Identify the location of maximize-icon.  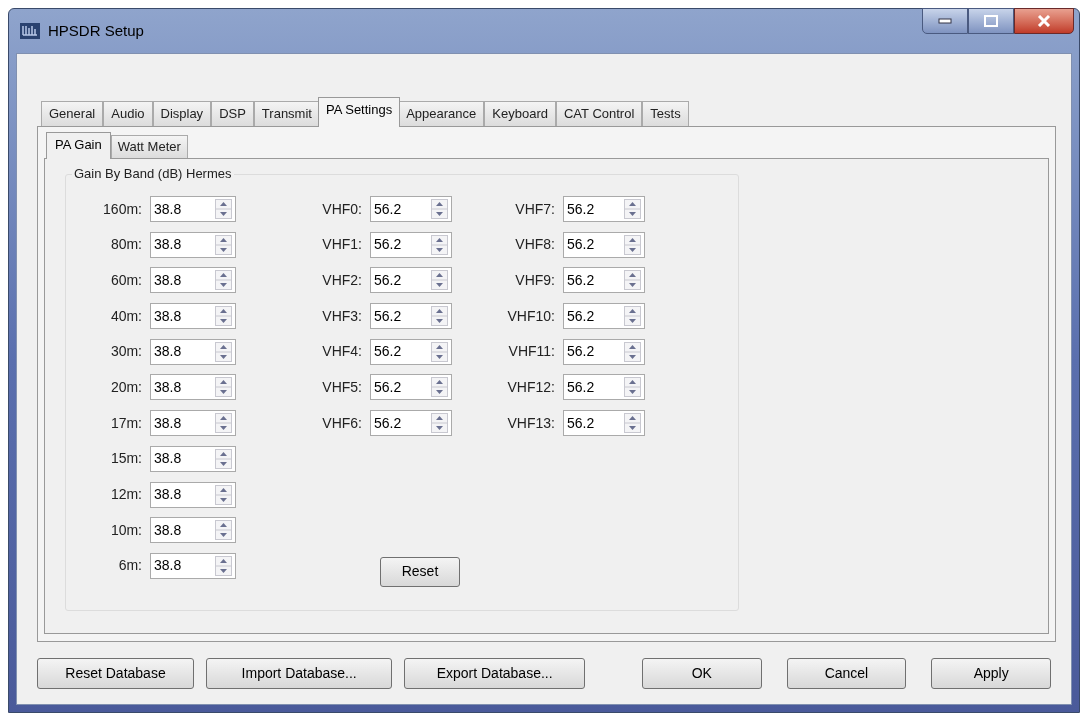
(991, 21).